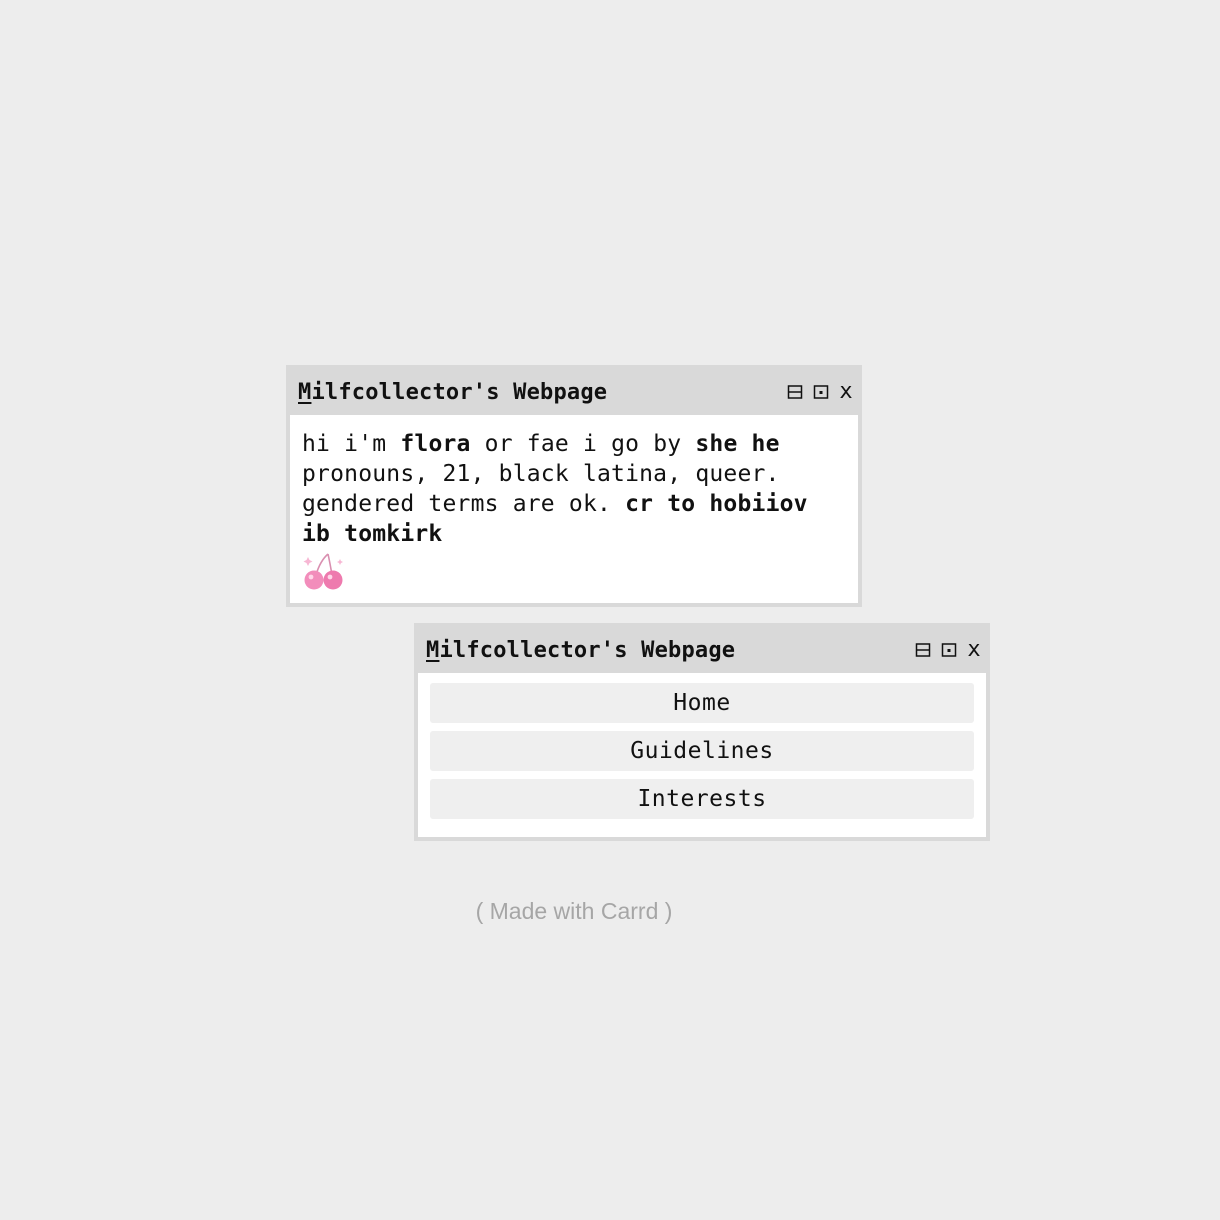  I want to click on nav-guidelines-button: Guidelines, so click(702, 751).